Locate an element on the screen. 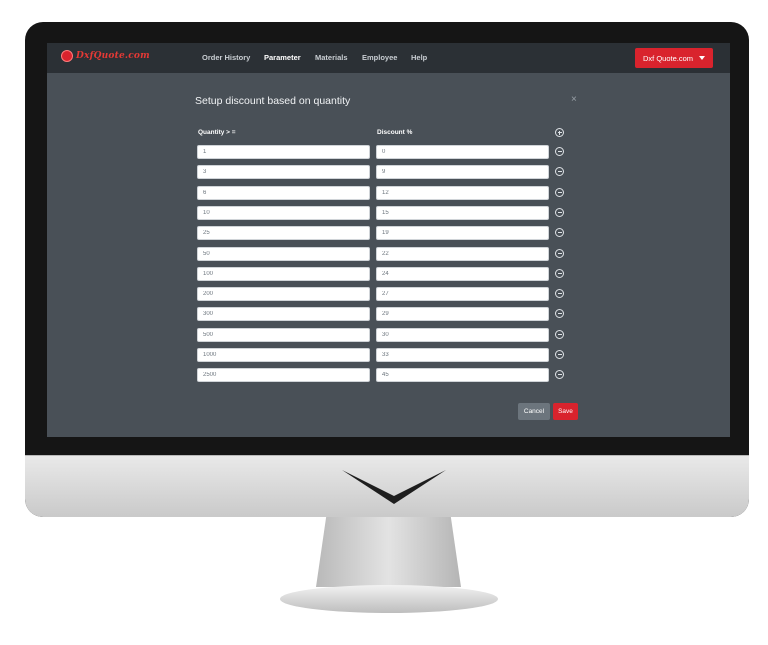 Image resolution: width=768 pixels, height=645 pixels. plus-circle-icon is located at coordinates (559, 132).